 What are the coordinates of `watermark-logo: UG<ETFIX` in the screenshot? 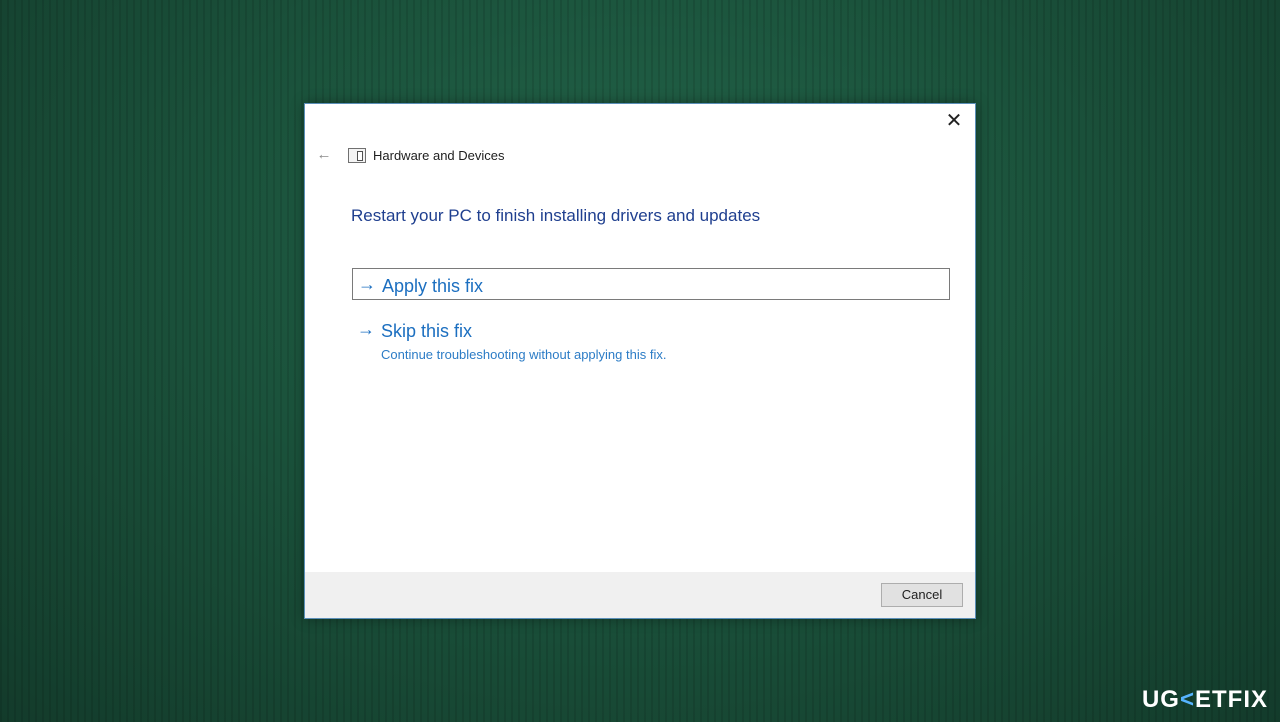 It's located at (1204, 699).